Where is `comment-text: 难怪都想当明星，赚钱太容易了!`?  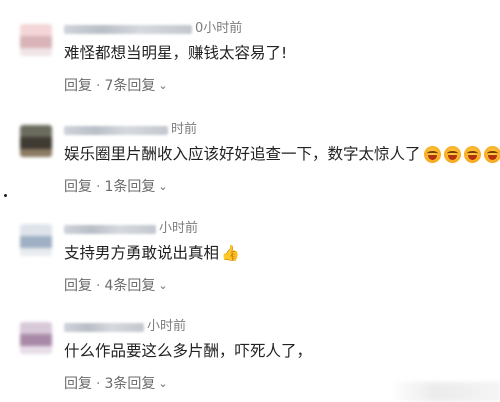
comment-text: 难怪都想当明星，赚钱太容易了! is located at coordinates (175, 53).